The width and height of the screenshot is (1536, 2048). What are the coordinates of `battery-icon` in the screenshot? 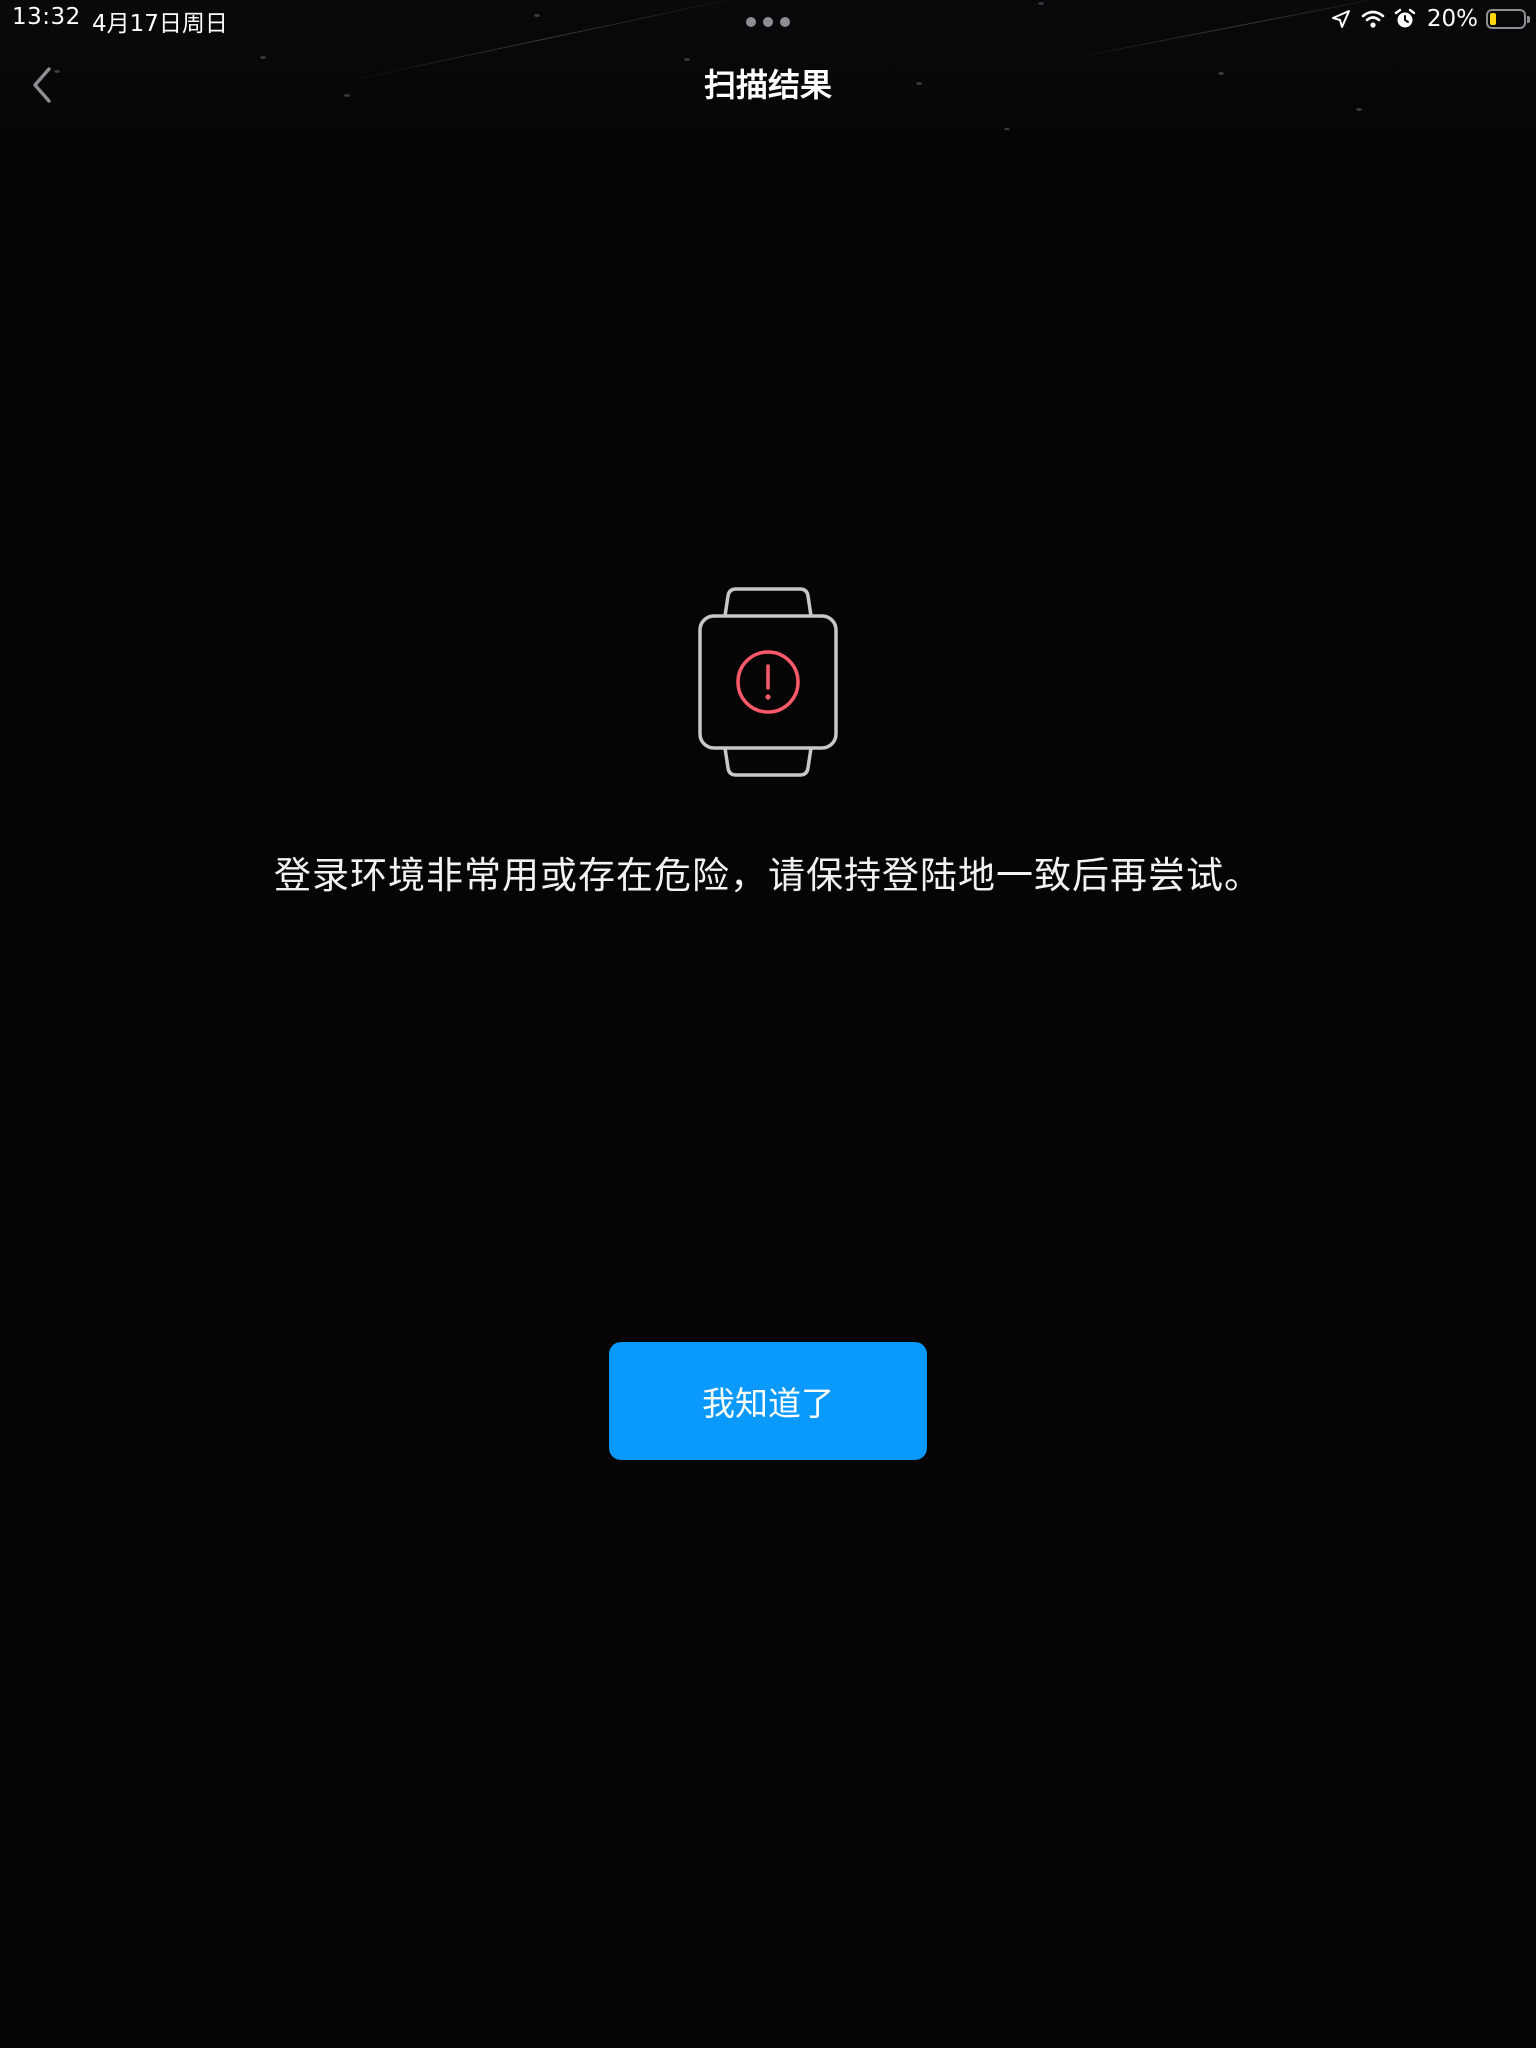 It's located at (1508, 19).